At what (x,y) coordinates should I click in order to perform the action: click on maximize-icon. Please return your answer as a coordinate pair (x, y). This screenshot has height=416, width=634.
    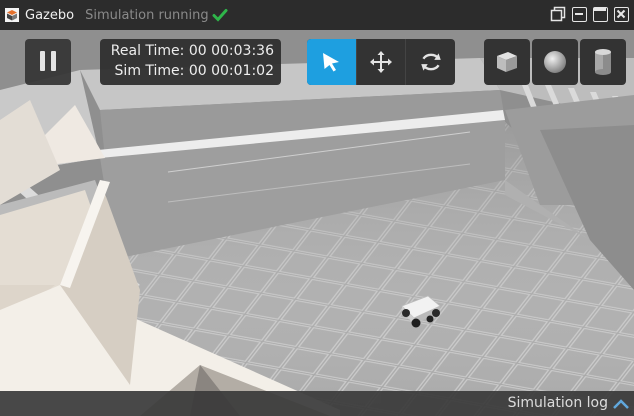
    Looking at the image, I should click on (600, 9).